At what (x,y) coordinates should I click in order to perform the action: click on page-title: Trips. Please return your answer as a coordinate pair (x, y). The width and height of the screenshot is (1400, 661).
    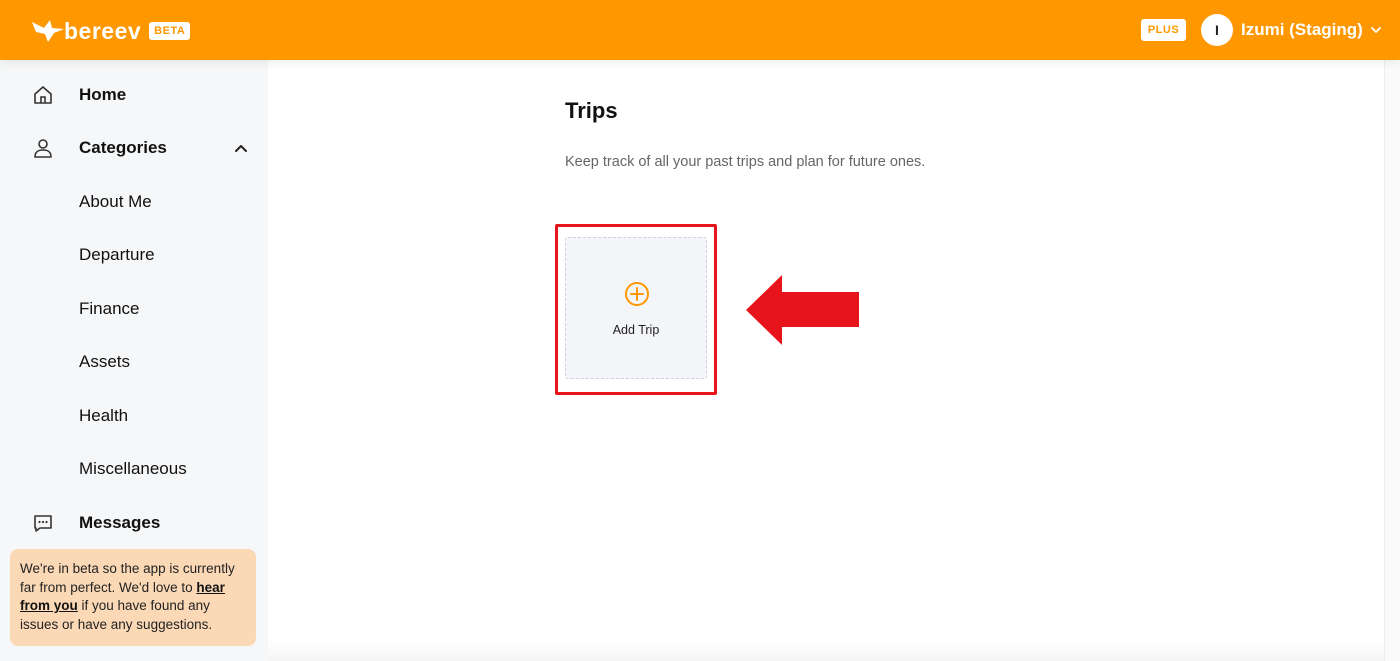
    Looking at the image, I should click on (591, 110).